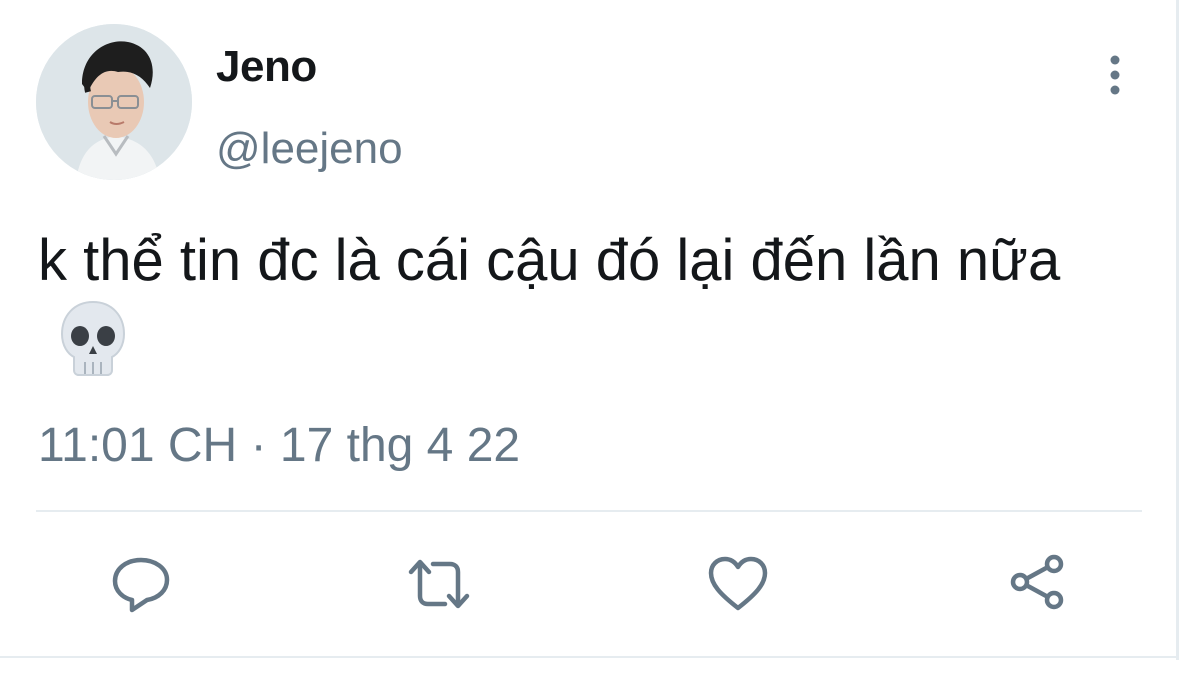  I want to click on tweet-timestamp: 11:01 CH · 17 thg 4 22, so click(279, 445).